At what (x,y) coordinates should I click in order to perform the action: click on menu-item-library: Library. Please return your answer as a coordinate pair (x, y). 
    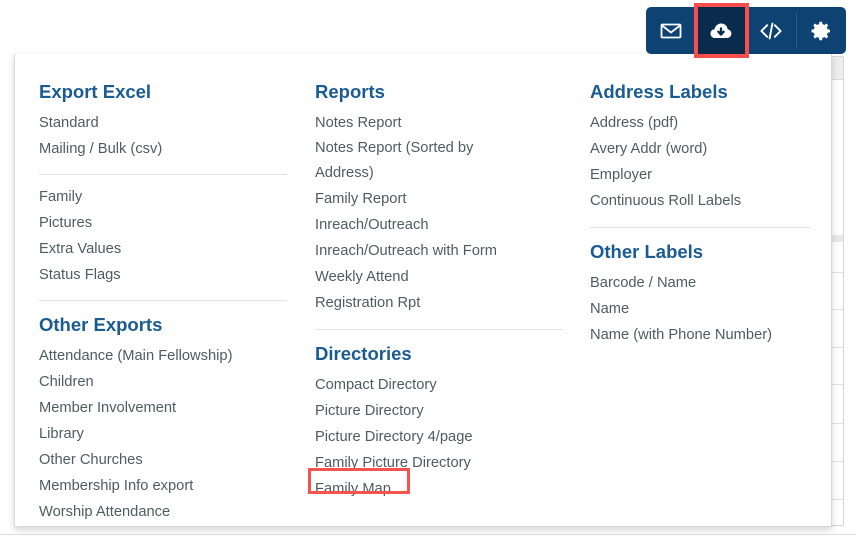
    Looking at the image, I should click on (164, 434).